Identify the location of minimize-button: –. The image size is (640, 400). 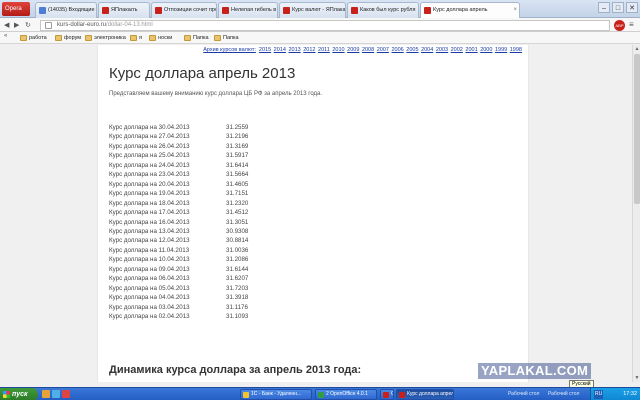
(604, 7).